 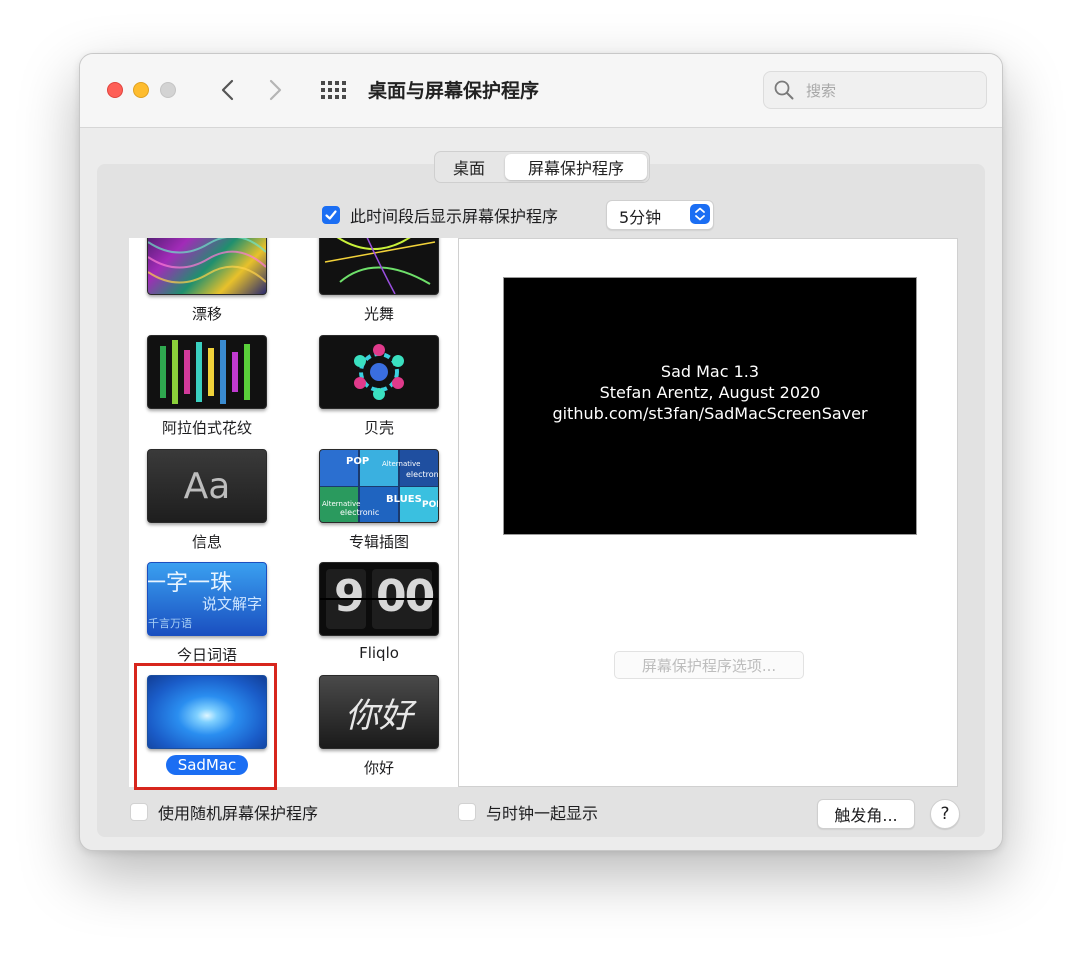 I want to click on idle-time-select: 5分钟, so click(x=660, y=215).